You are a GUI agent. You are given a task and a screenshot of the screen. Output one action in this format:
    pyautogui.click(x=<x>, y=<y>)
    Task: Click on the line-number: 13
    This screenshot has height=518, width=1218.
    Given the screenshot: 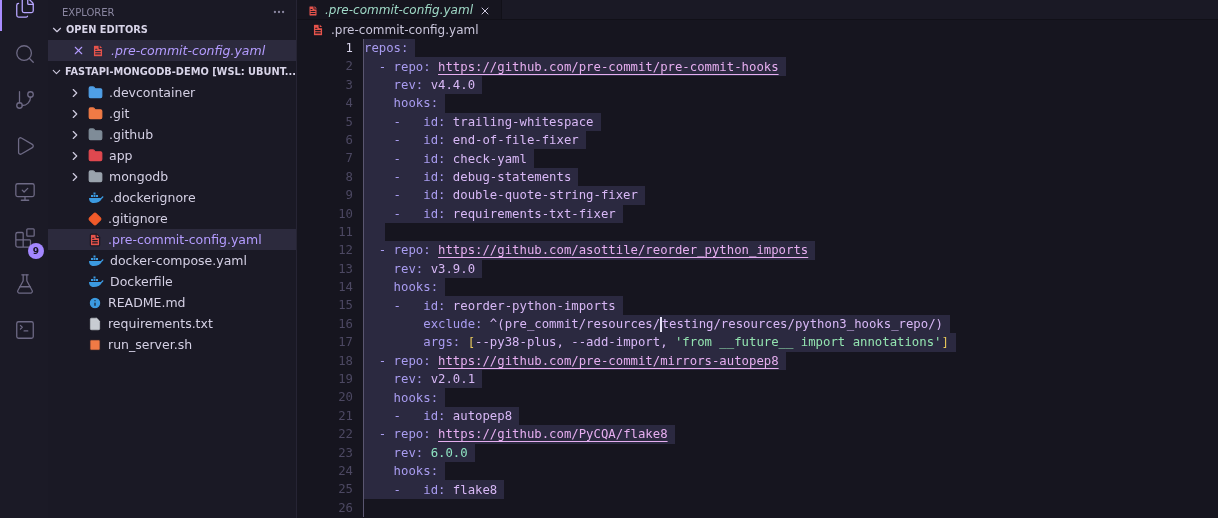 What is the action you would take?
    pyautogui.click(x=345, y=269)
    